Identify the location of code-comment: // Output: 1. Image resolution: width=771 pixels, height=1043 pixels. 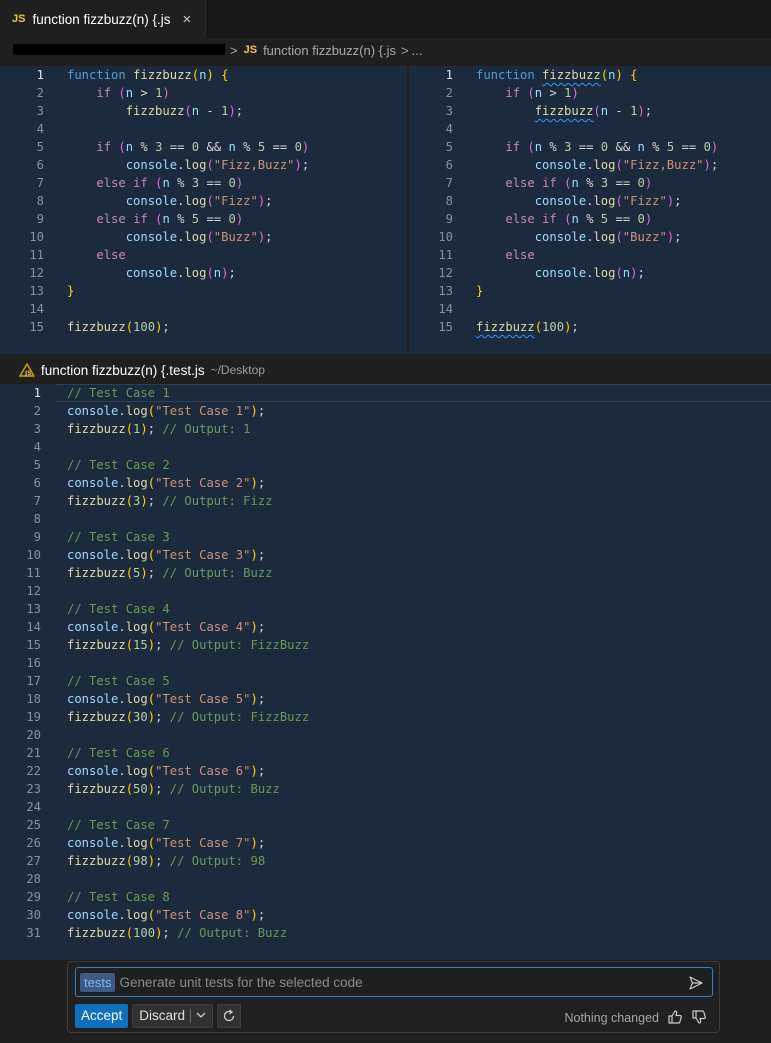
(206, 429).